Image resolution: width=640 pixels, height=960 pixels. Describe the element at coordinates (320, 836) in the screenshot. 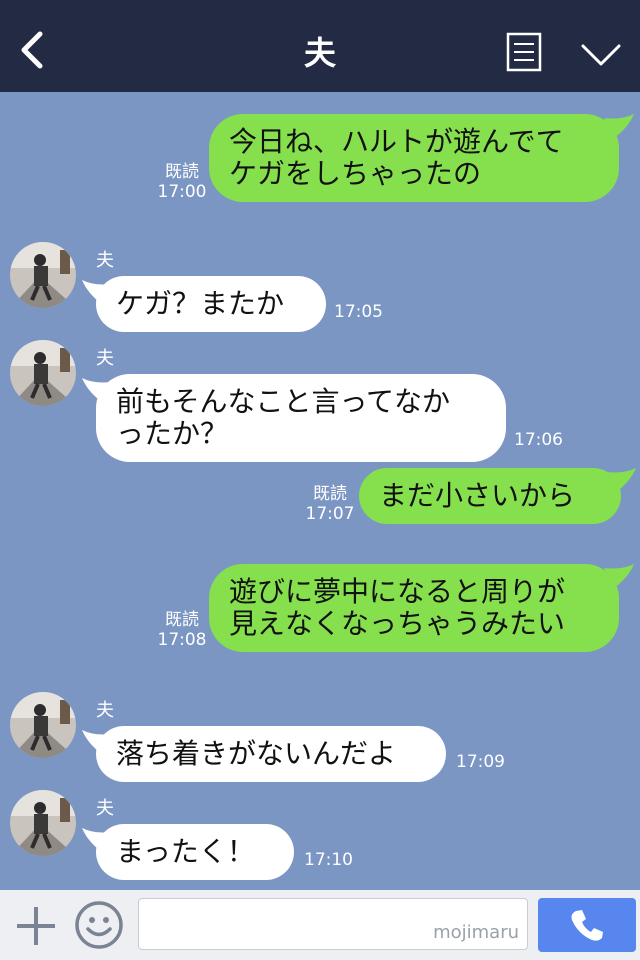

I see `message-row: 夫 まったく！ 17:10` at that location.